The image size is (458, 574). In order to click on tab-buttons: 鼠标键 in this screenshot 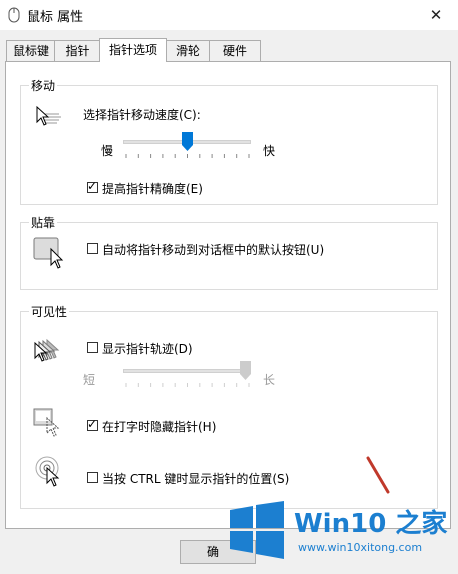, I will do `click(31, 50)`.